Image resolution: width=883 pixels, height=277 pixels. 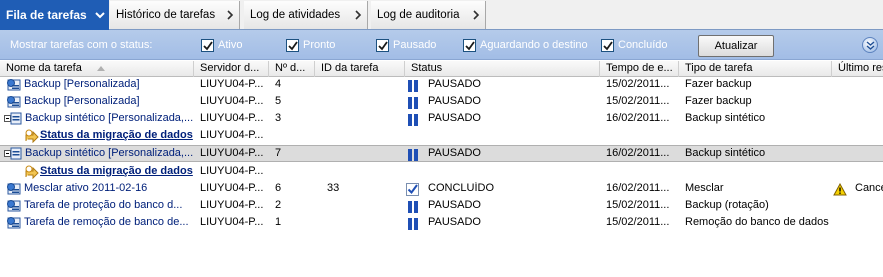 I want to click on last-result-cell: Cance, so click(x=869, y=188).